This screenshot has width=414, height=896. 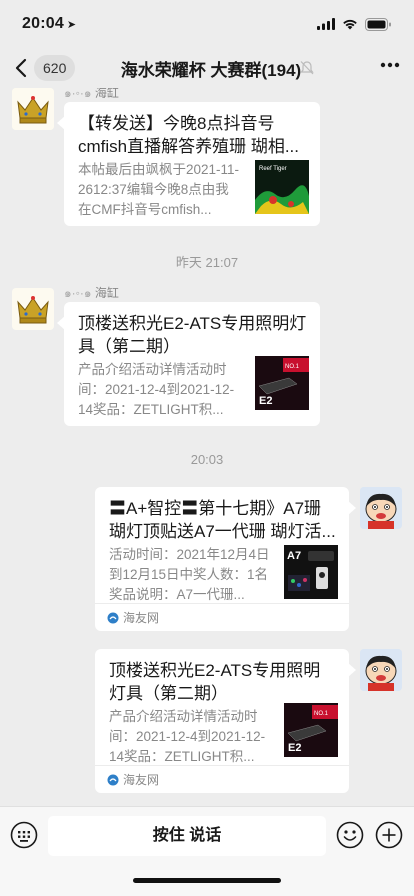 What do you see at coordinates (294, 556) in the screenshot?
I see `svg-text: A7` at bounding box center [294, 556].